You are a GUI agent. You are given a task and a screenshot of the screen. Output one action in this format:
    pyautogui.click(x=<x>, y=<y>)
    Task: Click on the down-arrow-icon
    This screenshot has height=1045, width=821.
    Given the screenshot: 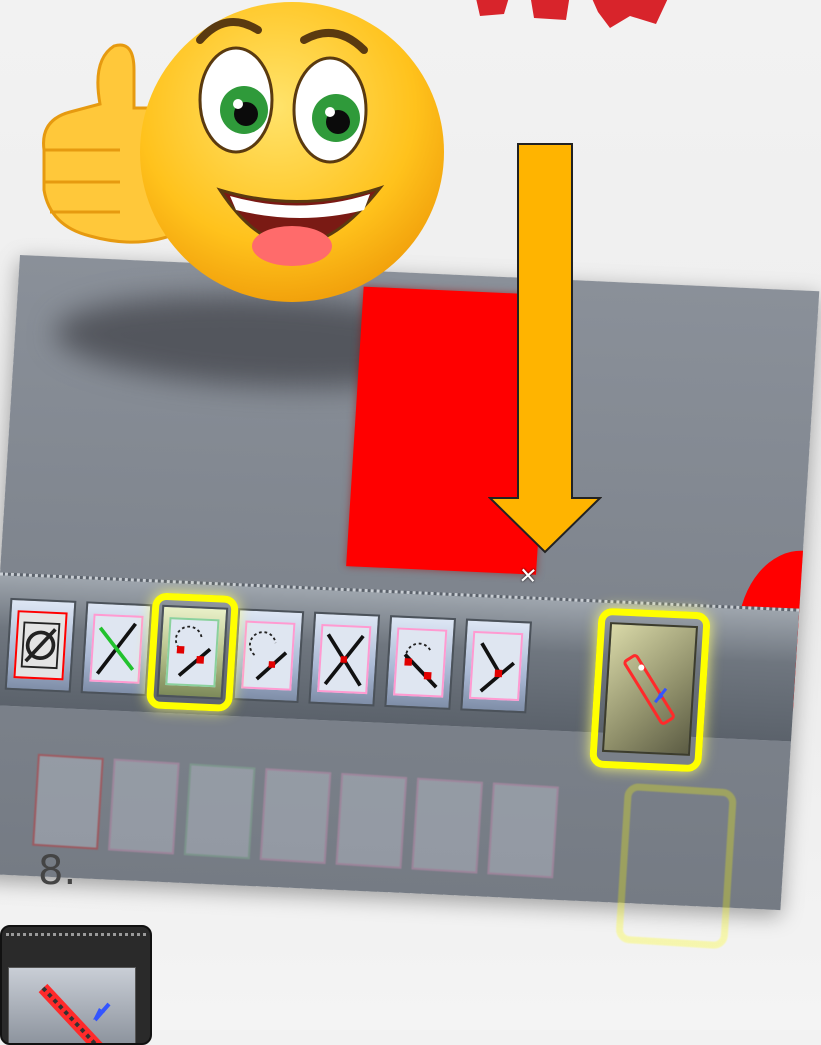 What is the action you would take?
    pyautogui.click(x=545, y=348)
    